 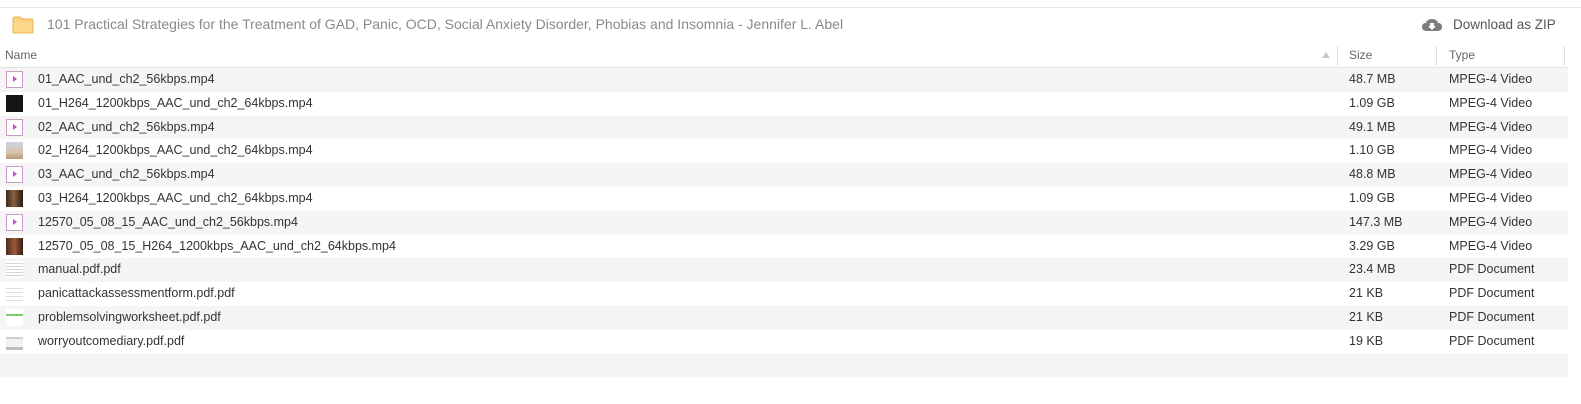 What do you see at coordinates (79, 270) in the screenshot?
I see `file-name: manual.pdf.pdf` at bounding box center [79, 270].